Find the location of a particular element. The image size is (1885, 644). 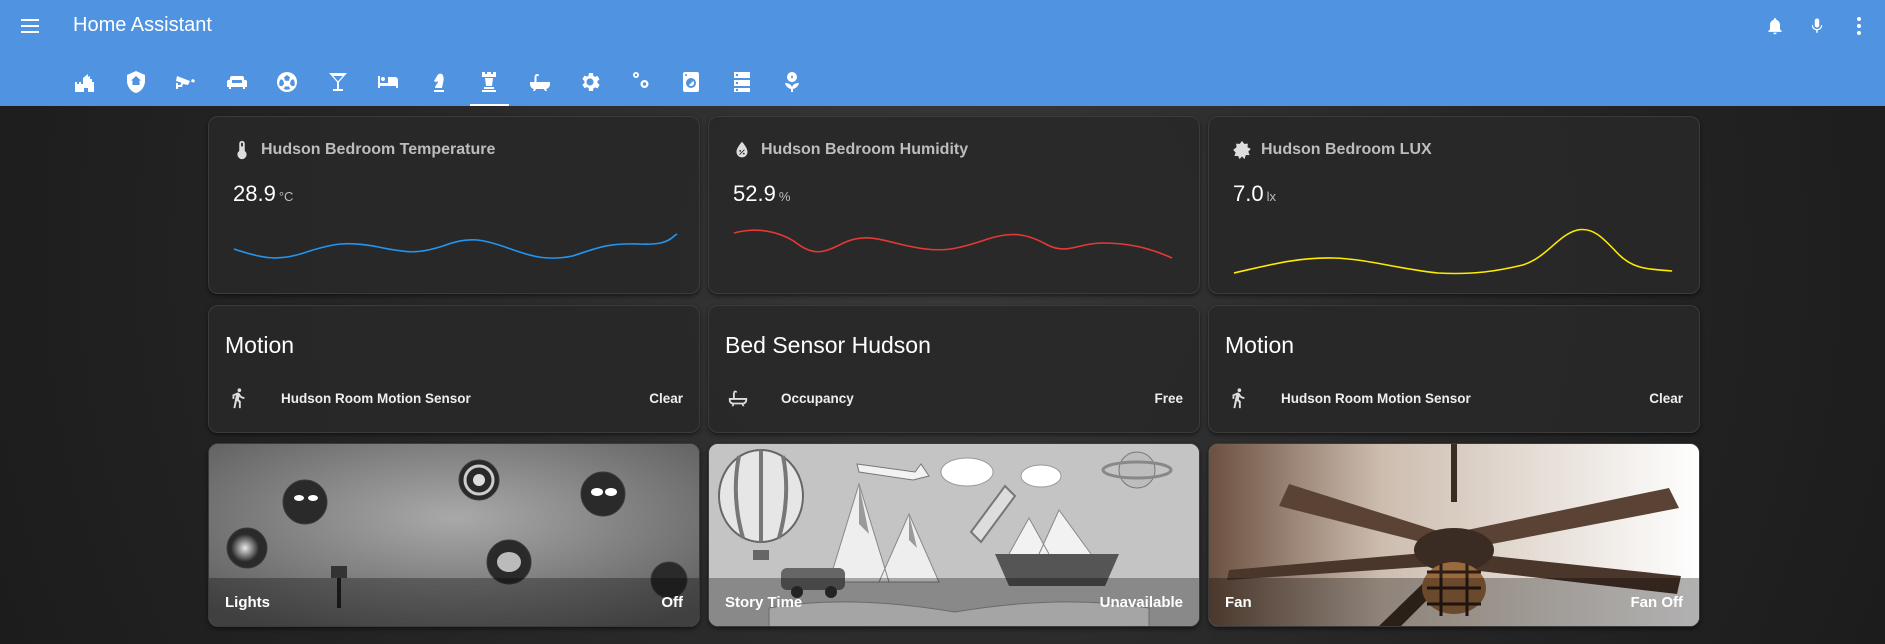

sensor-name: Hudson Bedroom Humidity is located at coordinates (865, 149).